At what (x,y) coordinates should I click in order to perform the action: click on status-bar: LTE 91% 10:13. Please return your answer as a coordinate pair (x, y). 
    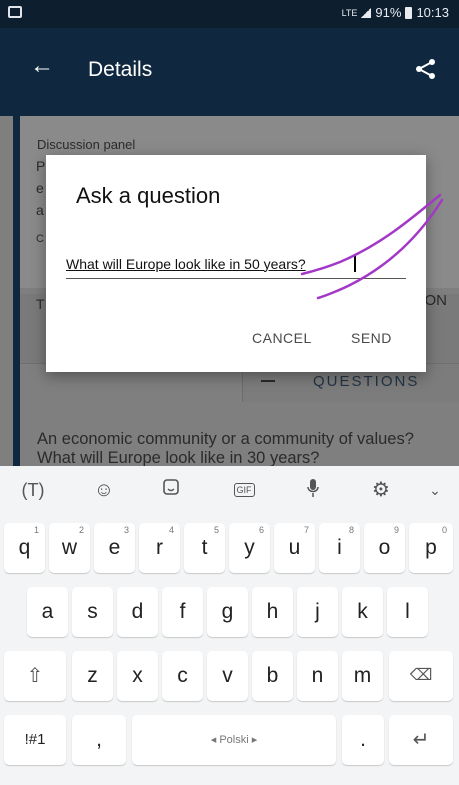
    Looking at the image, I should click on (229, 14).